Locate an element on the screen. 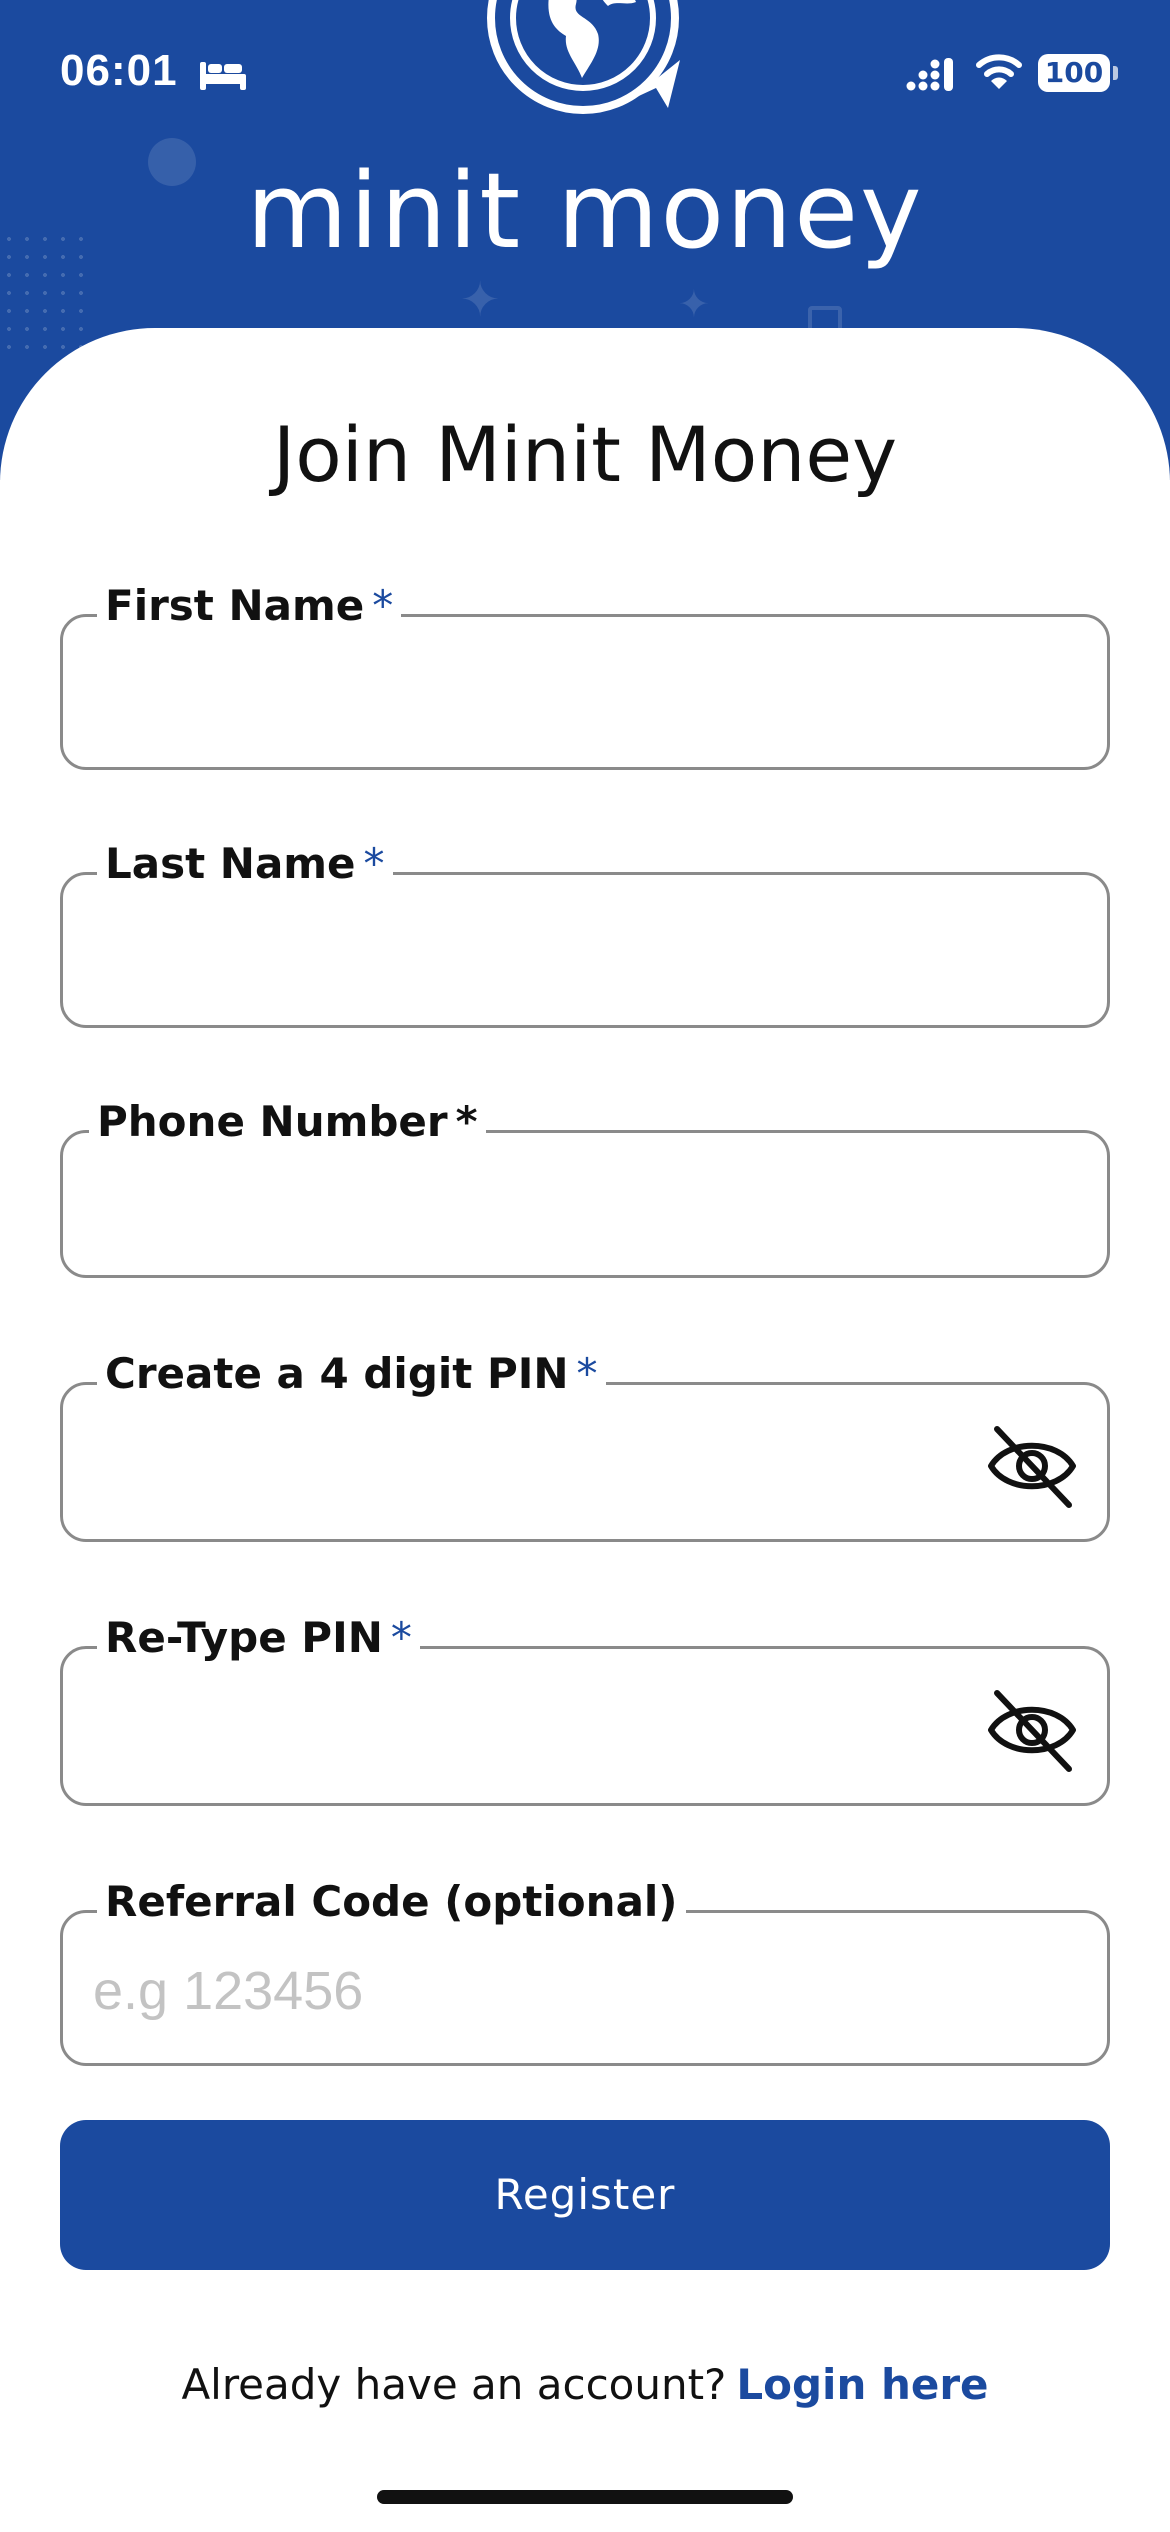 The height and width of the screenshot is (2532, 1170). home-indicator is located at coordinates (585, 2497).